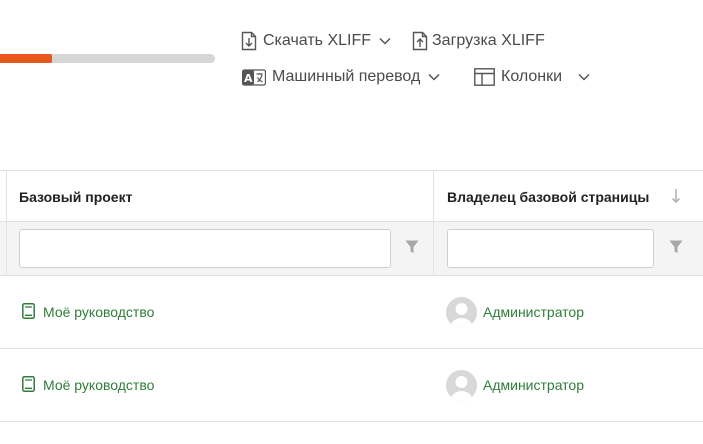 Image resolution: width=703 pixels, height=444 pixels. What do you see at coordinates (248, 78) in the screenshot?
I see `svg-text: A` at bounding box center [248, 78].